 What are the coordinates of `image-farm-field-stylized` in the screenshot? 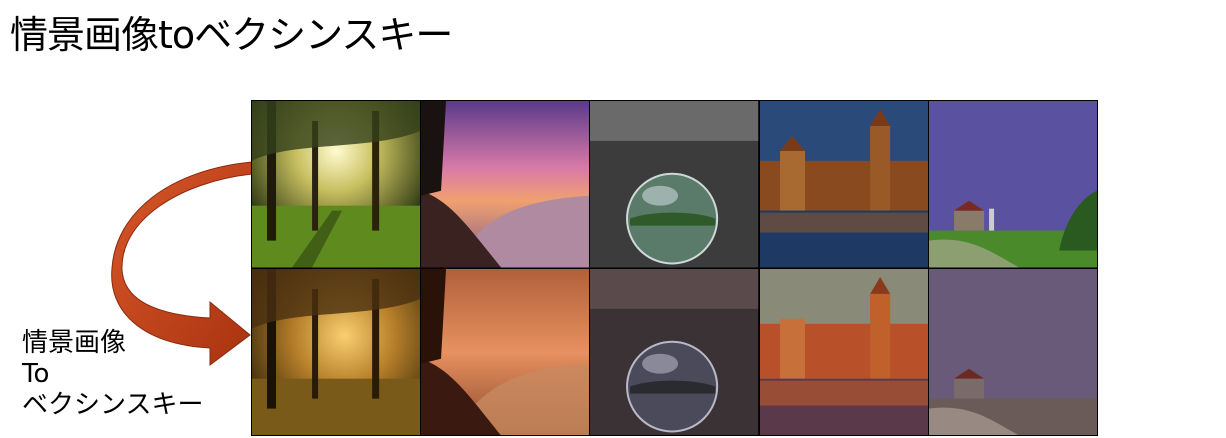 It's located at (1012, 351).